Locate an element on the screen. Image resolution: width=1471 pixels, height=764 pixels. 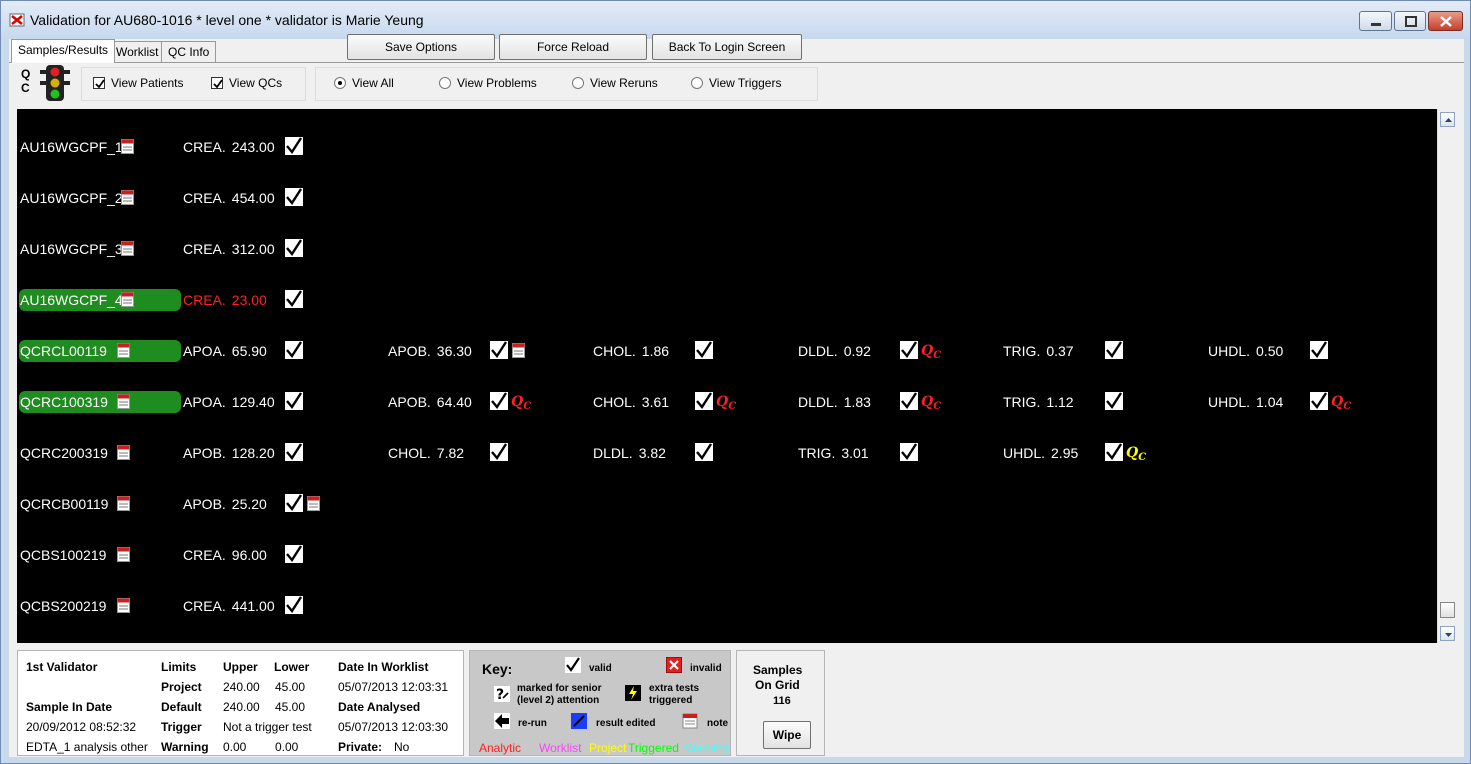
result-cell: CREA. 96.00 is located at coordinates (225, 555).